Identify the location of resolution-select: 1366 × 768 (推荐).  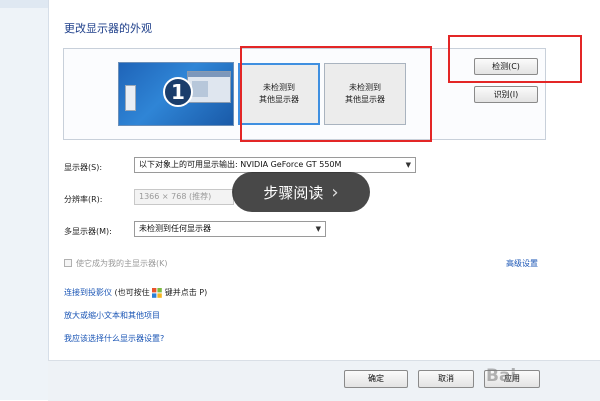
(184, 197).